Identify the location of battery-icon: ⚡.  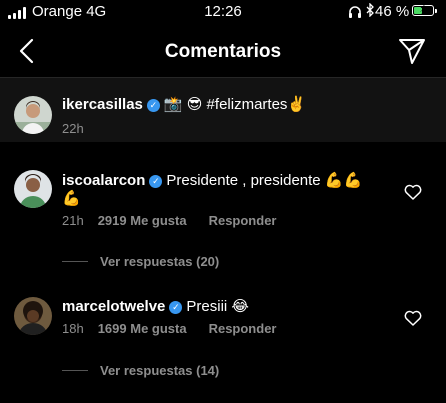
(424, 9).